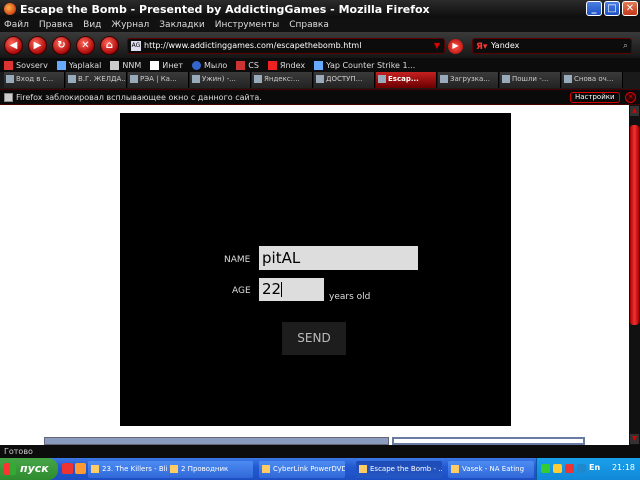  Describe the element at coordinates (78, 65) in the screenshot. I see `bookmark-item: Yaplakal` at that location.